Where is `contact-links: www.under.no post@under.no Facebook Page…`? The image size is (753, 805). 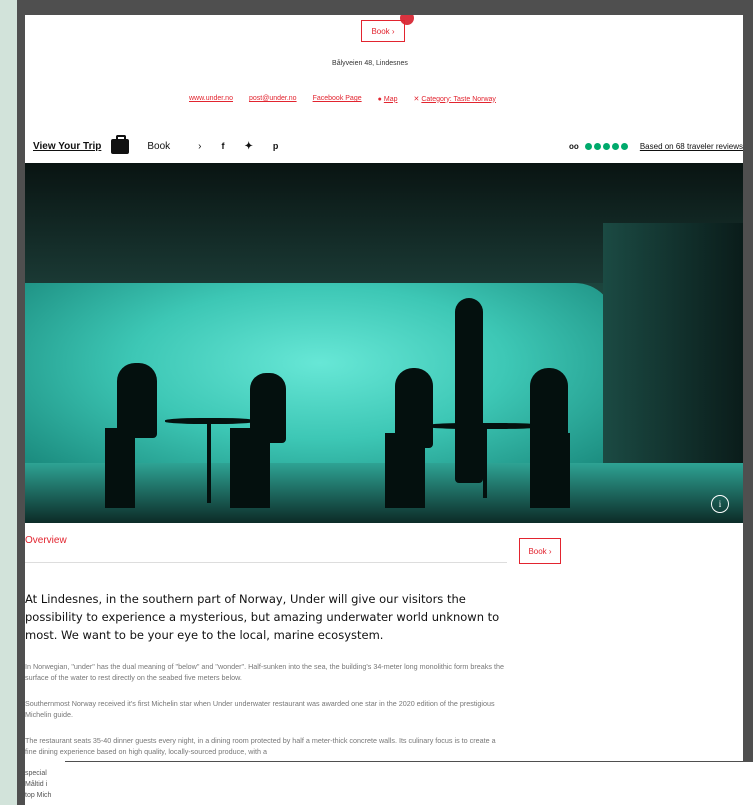 contact-links: www.under.no post@under.no Facebook Page… is located at coordinates (342, 99).